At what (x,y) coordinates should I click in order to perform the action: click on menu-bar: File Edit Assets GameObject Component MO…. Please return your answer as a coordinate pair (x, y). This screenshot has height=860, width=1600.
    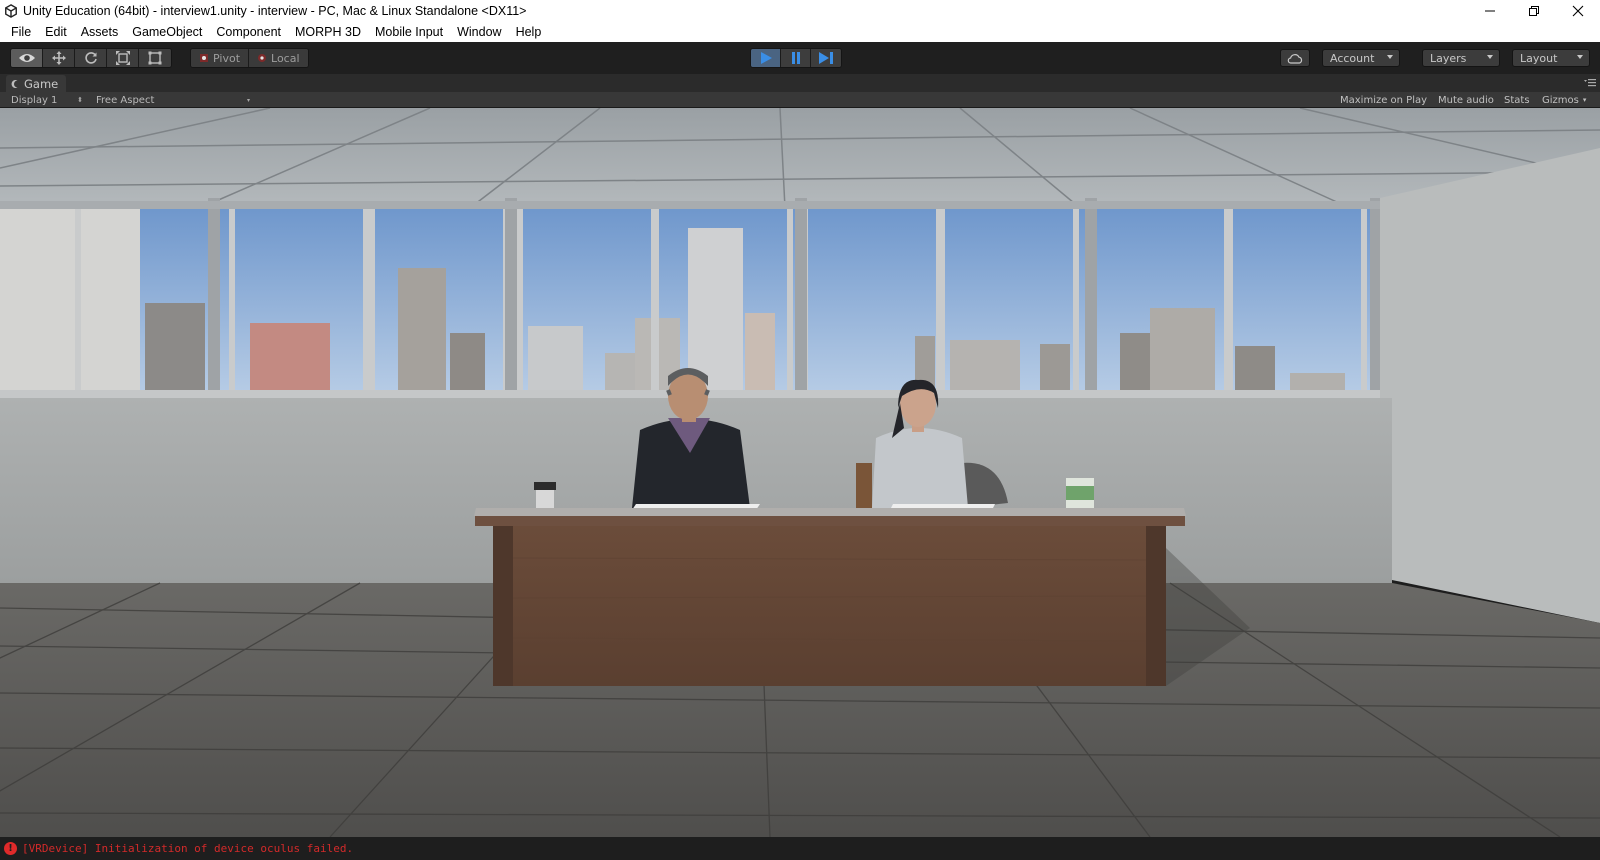
    Looking at the image, I should click on (800, 32).